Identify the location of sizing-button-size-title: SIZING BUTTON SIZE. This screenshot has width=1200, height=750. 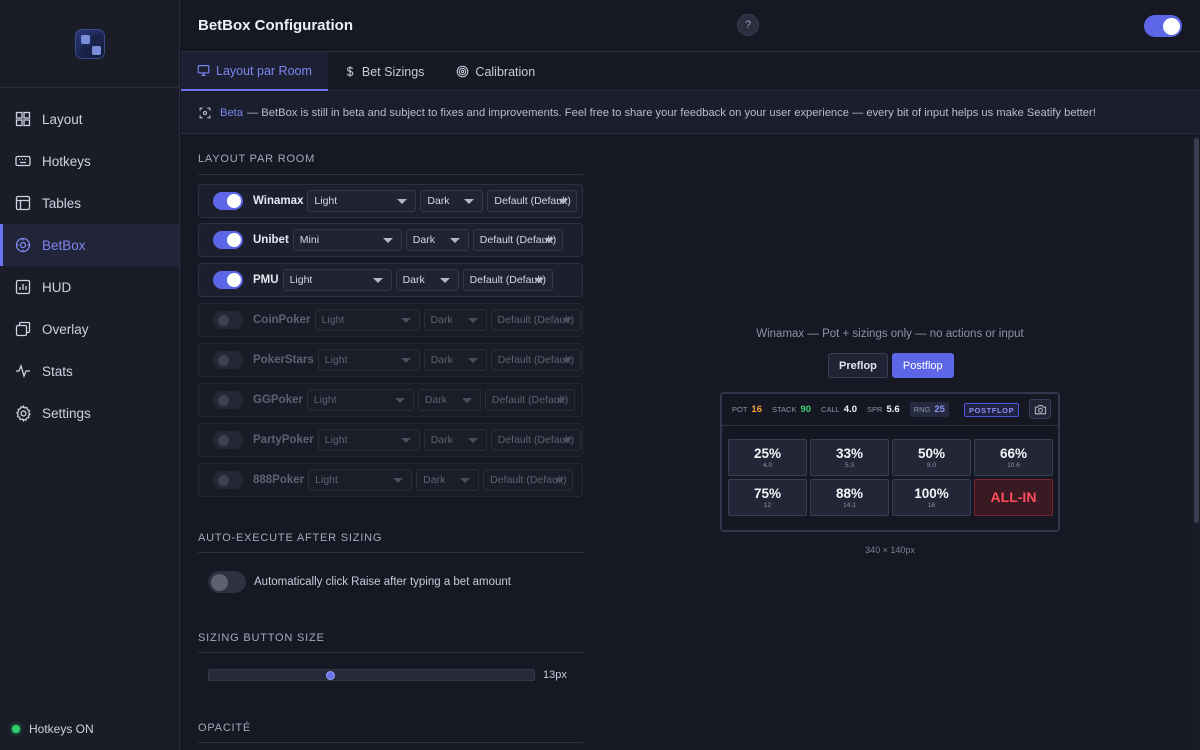
(261, 638).